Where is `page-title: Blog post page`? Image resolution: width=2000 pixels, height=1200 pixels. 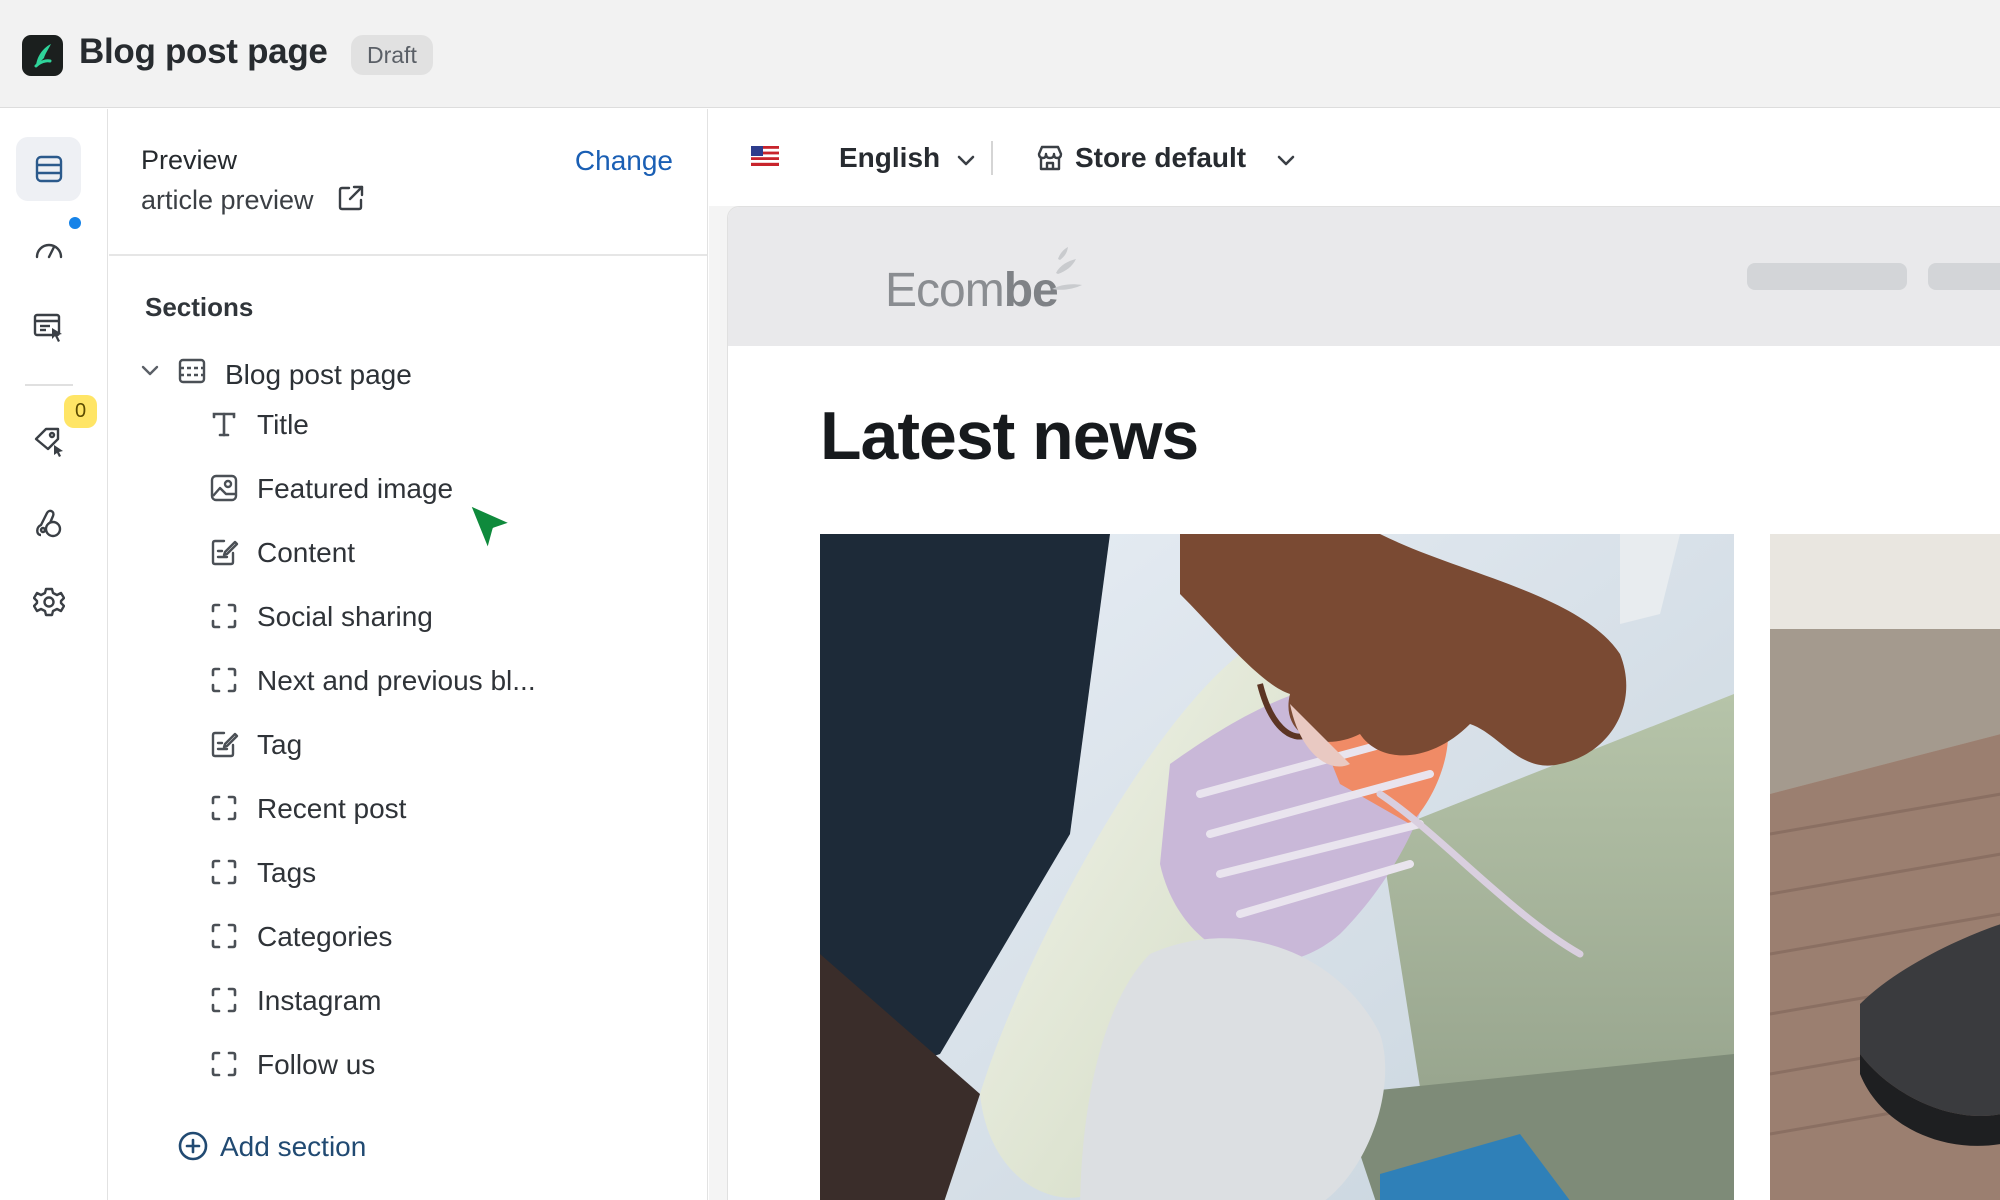 page-title: Blog post page is located at coordinates (203, 51).